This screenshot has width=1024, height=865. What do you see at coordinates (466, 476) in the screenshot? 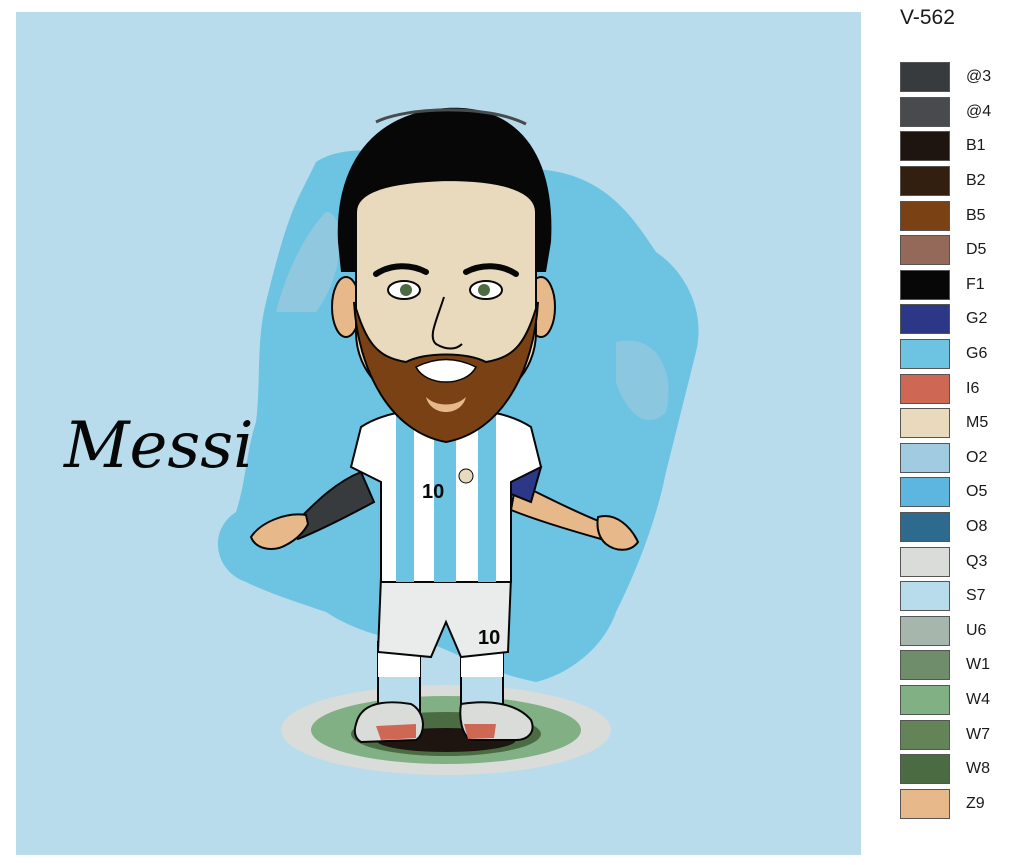
I see `jersey-crest` at bounding box center [466, 476].